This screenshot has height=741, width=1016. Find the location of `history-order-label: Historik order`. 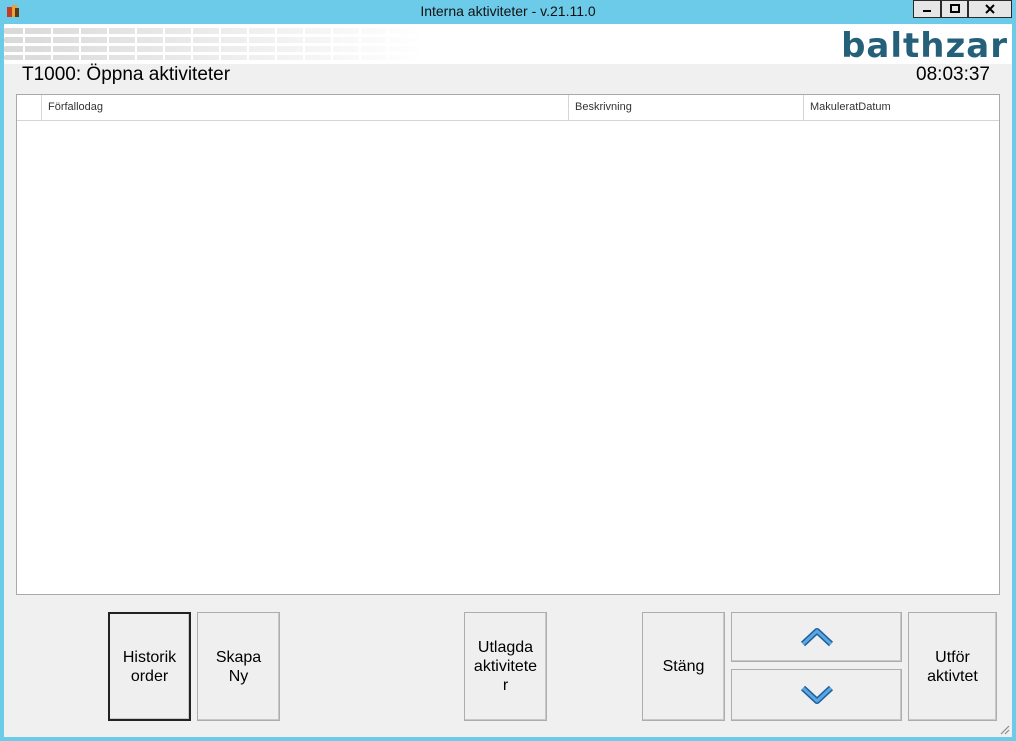

history-order-label: Historik order is located at coordinates (149, 666).